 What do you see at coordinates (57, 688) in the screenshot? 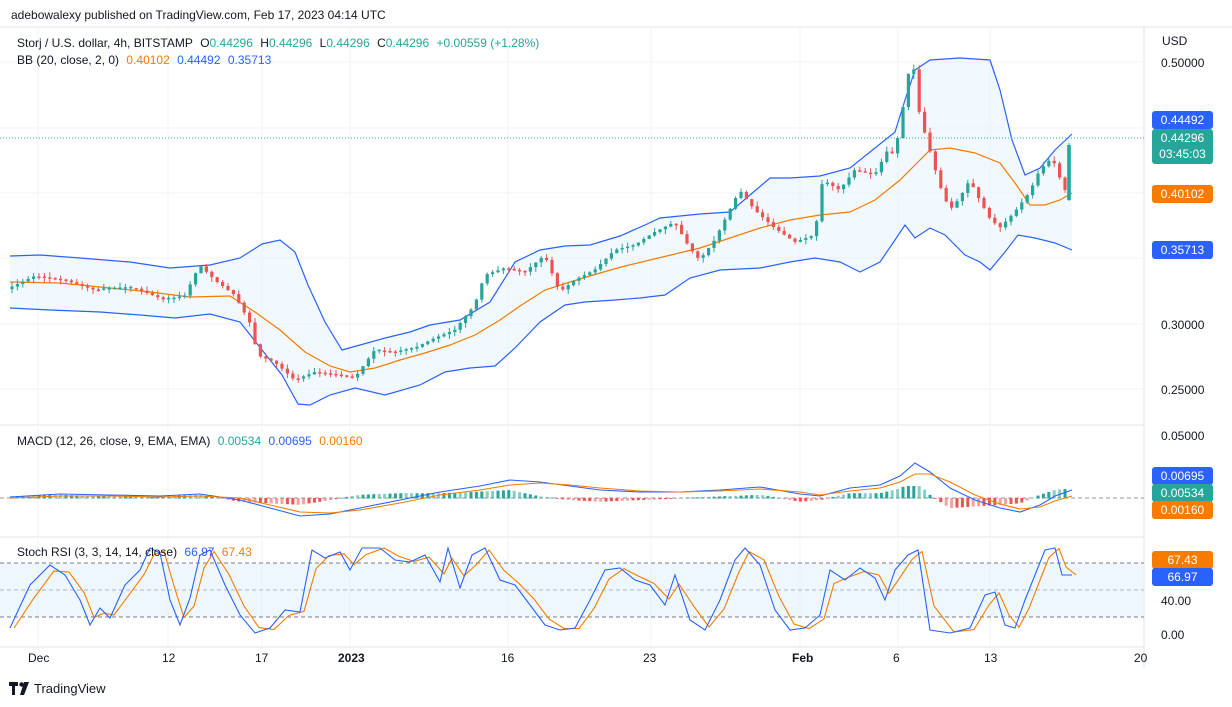
I see `tradingview-footer: TradingView` at bounding box center [57, 688].